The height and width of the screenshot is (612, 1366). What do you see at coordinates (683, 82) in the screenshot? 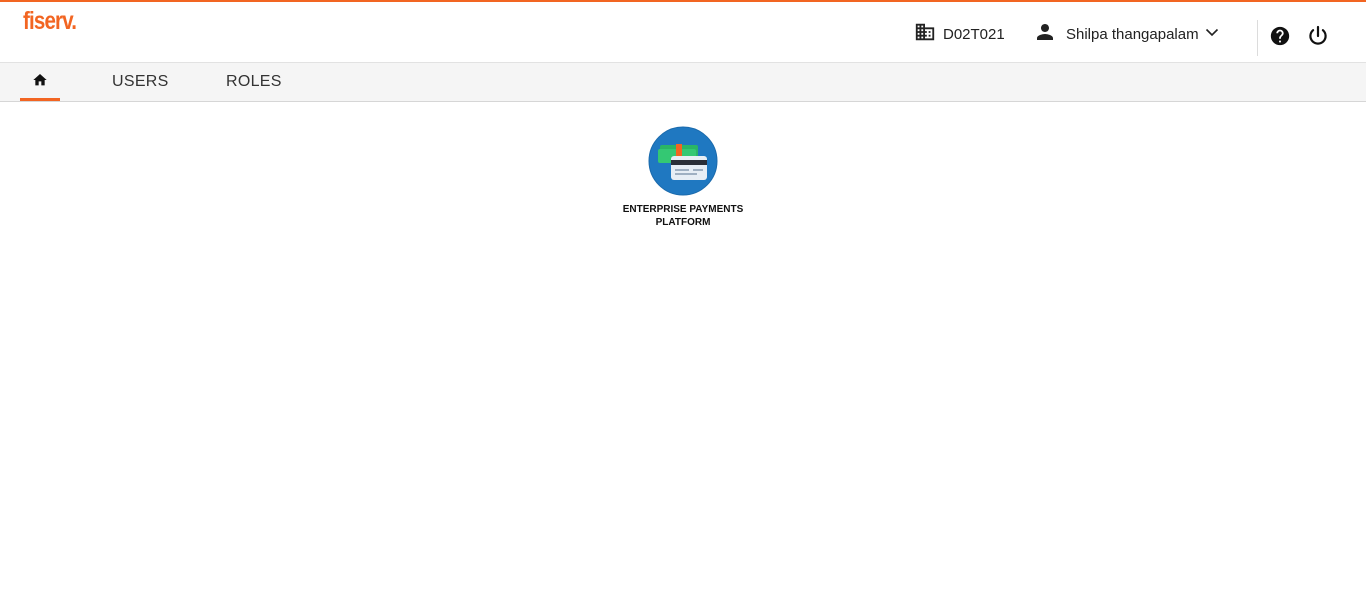
I see `main-nav: USERS ROLES` at bounding box center [683, 82].